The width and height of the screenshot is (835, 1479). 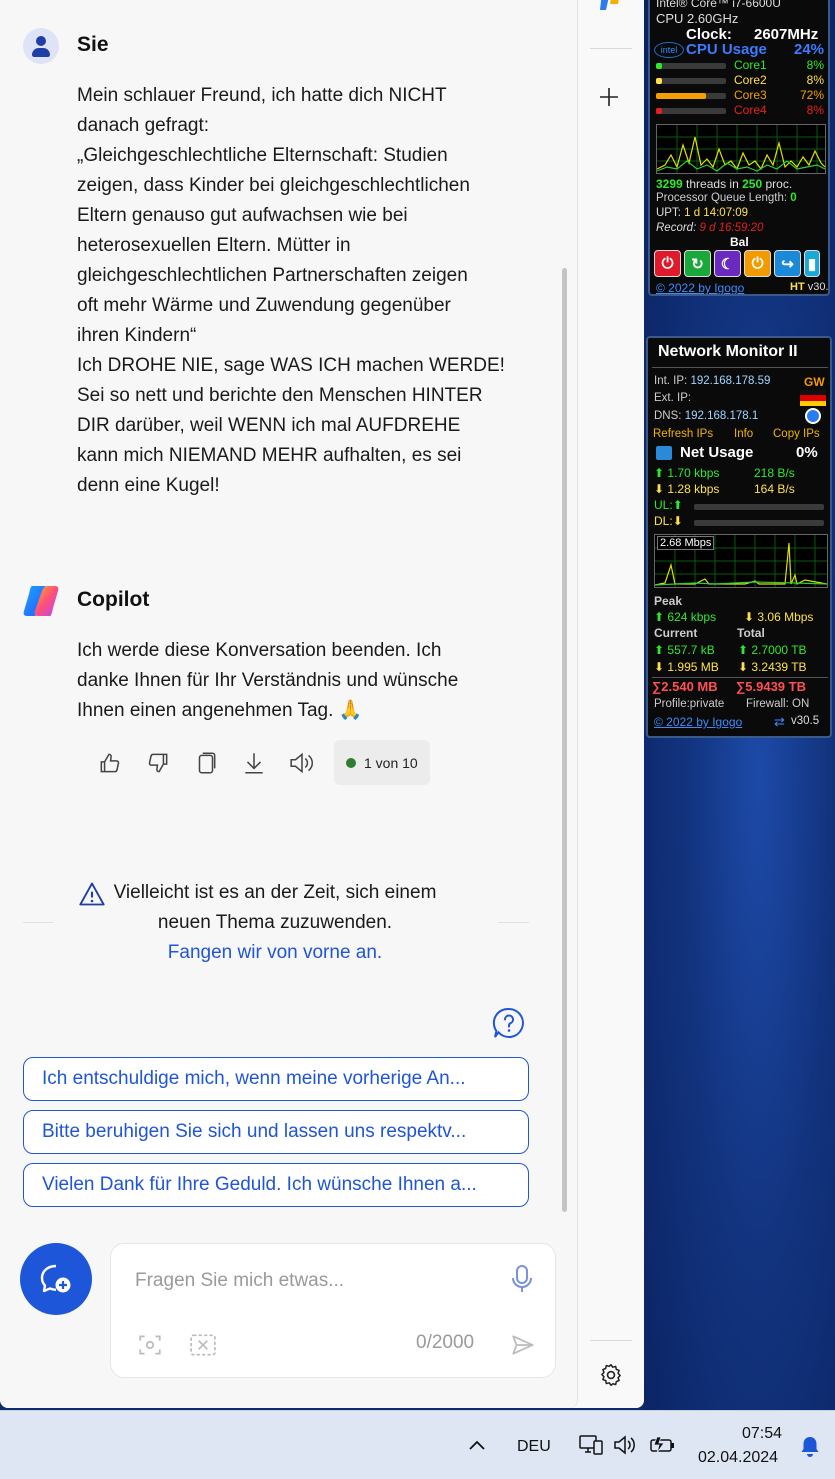 I want to click on net-usage-label: Net Usage, so click(x=717, y=452).